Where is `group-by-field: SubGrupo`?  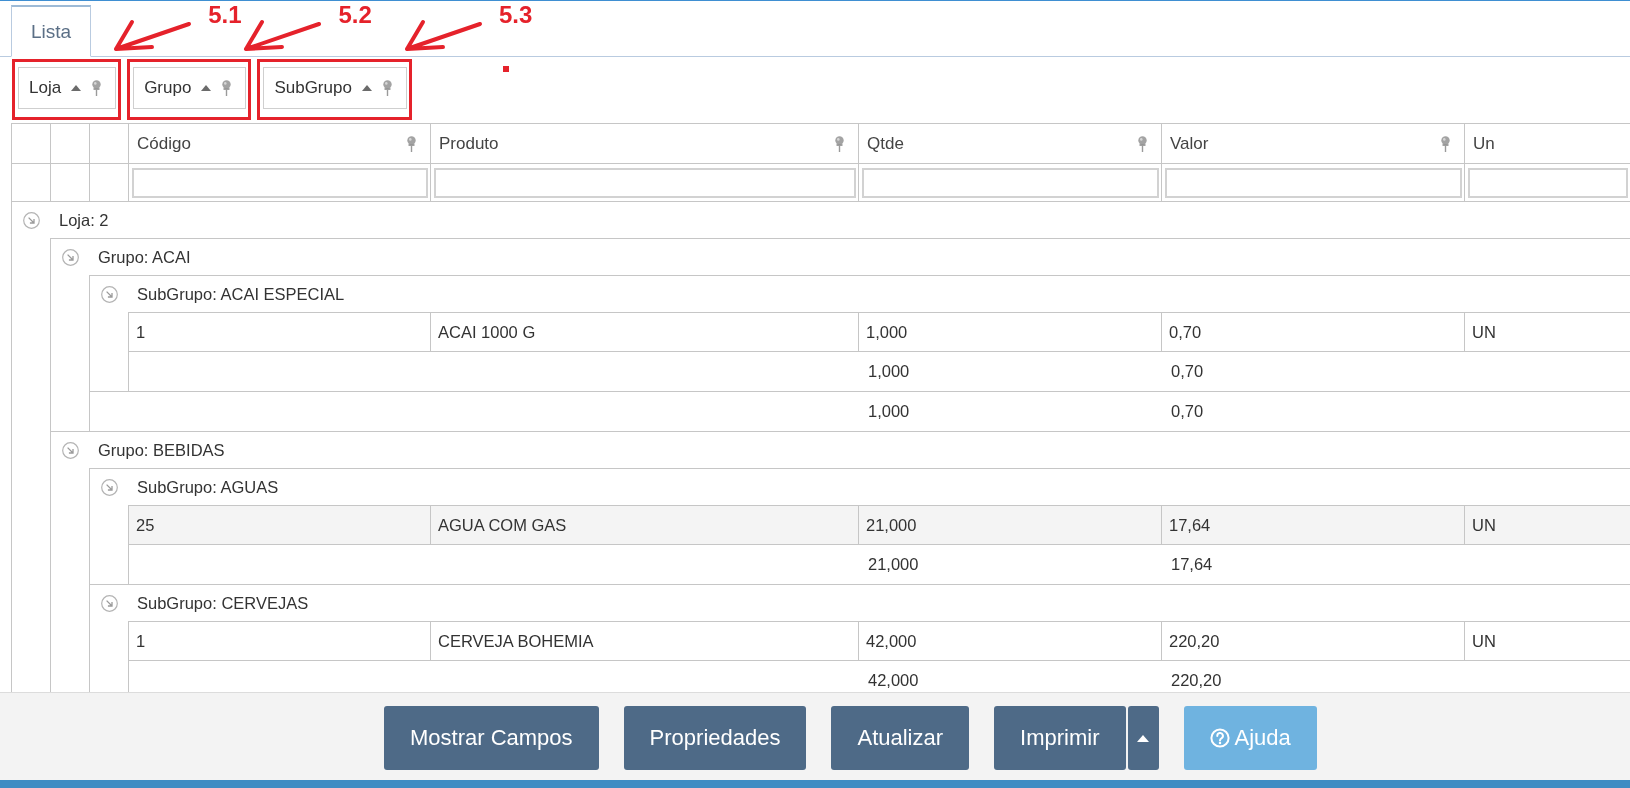
group-by-field: SubGrupo is located at coordinates (335, 88).